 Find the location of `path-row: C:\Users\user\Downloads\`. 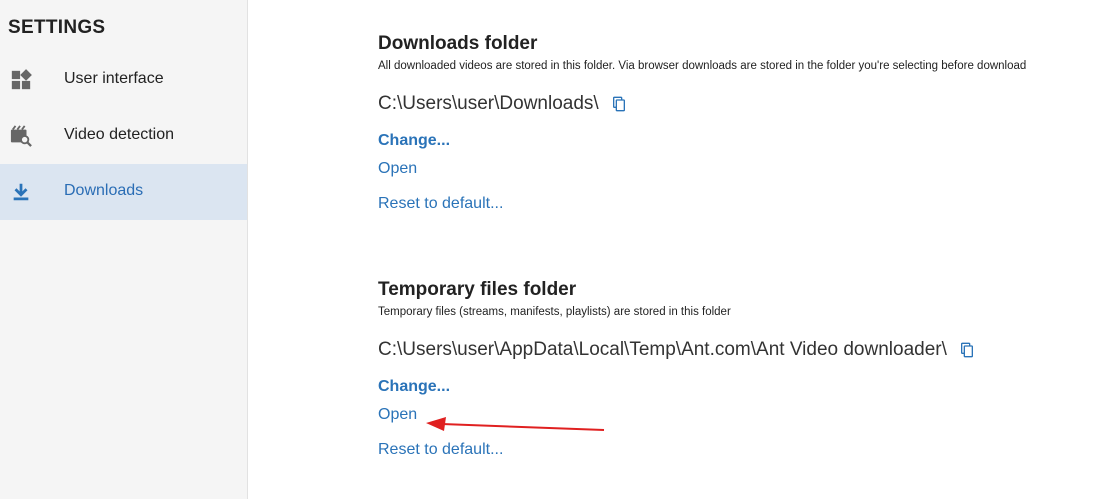

path-row: C:\Users\user\Downloads\ is located at coordinates (702, 104).